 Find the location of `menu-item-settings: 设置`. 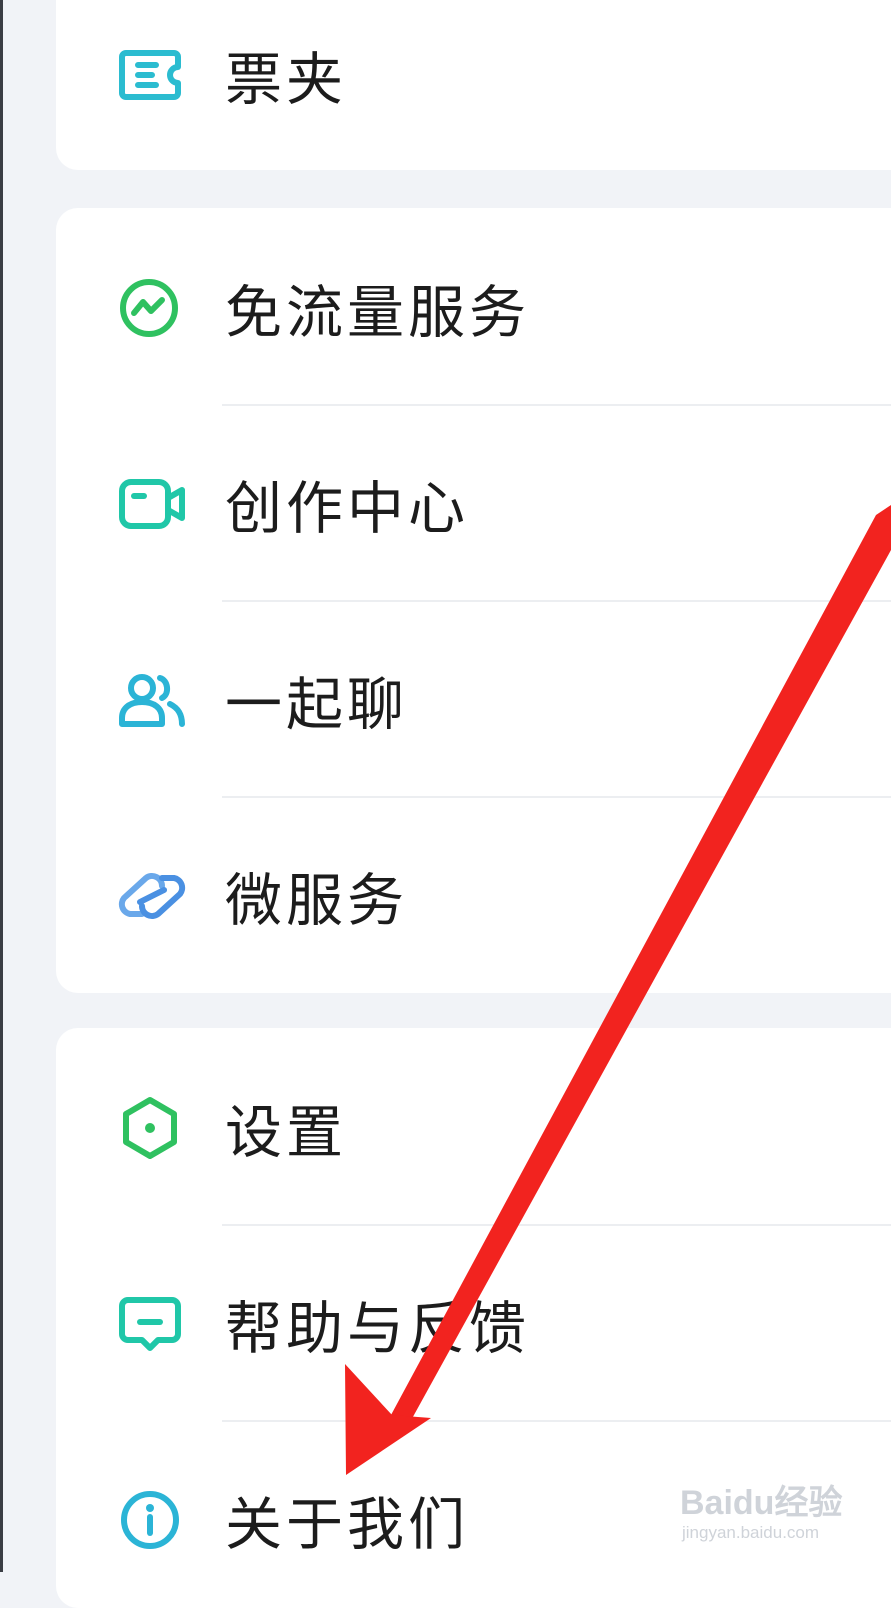

menu-item-settings: 设置 is located at coordinates (473, 1128).